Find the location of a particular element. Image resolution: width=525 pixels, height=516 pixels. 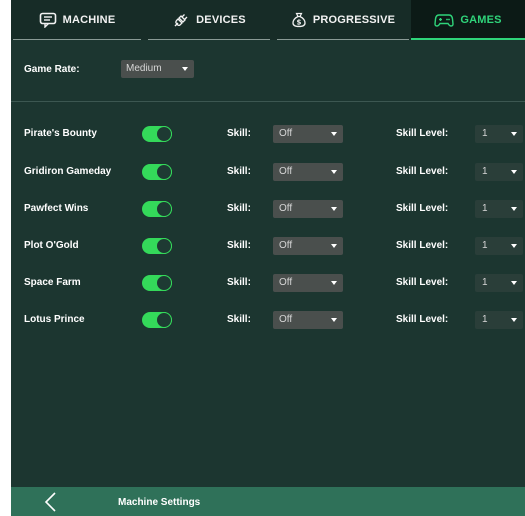

tab-label: GAMES is located at coordinates (481, 20).